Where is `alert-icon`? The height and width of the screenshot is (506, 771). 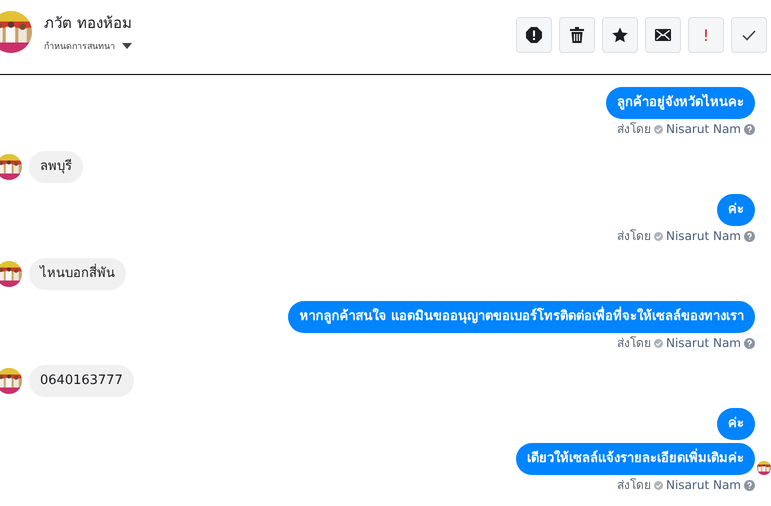
alert-icon is located at coordinates (534, 35).